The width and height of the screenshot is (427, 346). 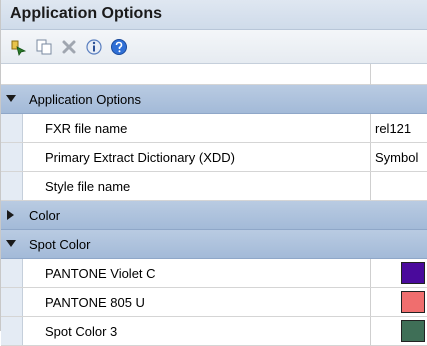 I want to click on category-label: Application Options, so click(x=85, y=99).